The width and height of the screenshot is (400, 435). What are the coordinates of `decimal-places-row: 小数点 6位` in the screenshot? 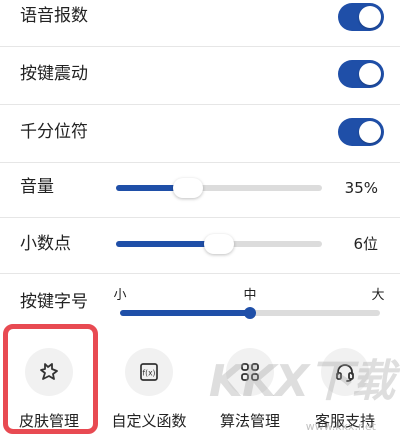 It's located at (200, 244).